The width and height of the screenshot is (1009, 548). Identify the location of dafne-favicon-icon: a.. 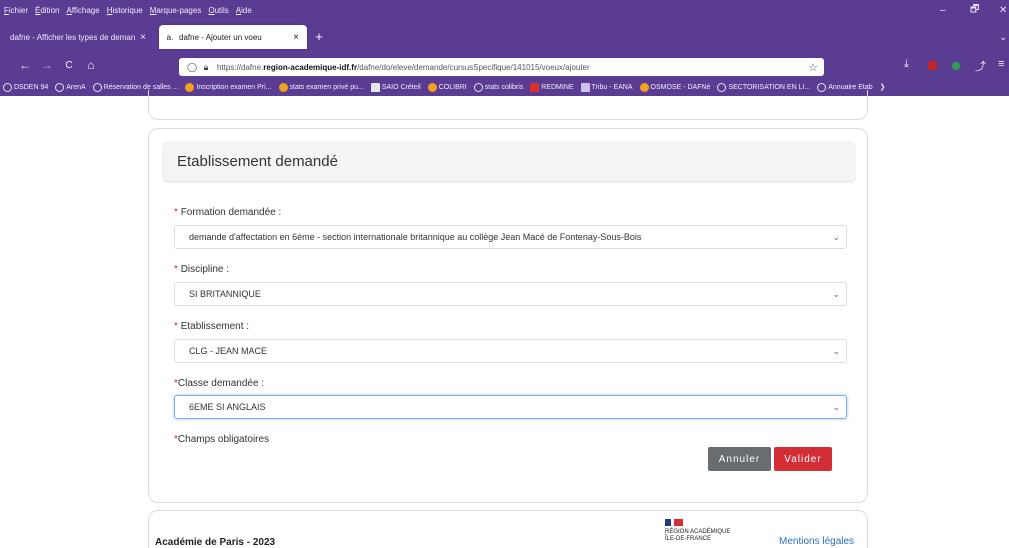
(170, 37).